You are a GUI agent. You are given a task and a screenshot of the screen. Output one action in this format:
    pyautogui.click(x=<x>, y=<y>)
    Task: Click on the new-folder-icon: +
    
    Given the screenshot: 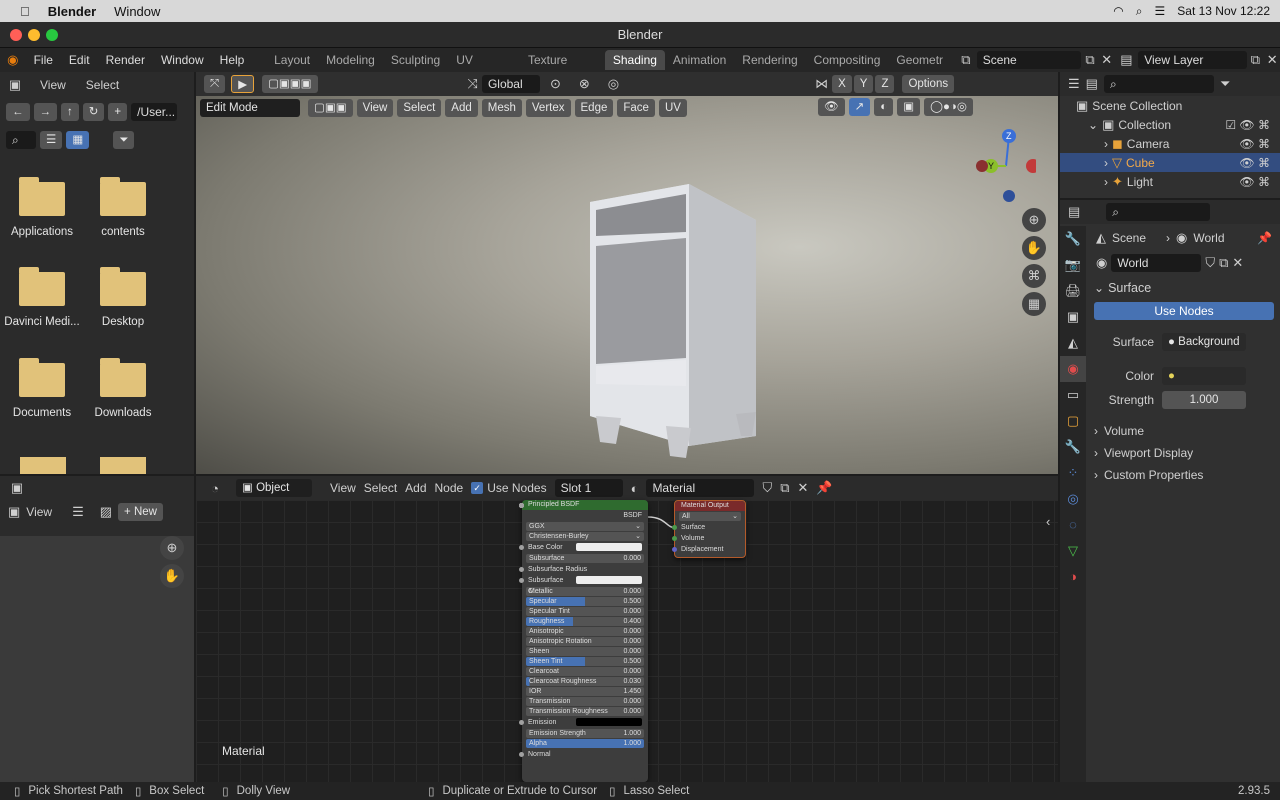 What is the action you would take?
    pyautogui.click(x=118, y=112)
    